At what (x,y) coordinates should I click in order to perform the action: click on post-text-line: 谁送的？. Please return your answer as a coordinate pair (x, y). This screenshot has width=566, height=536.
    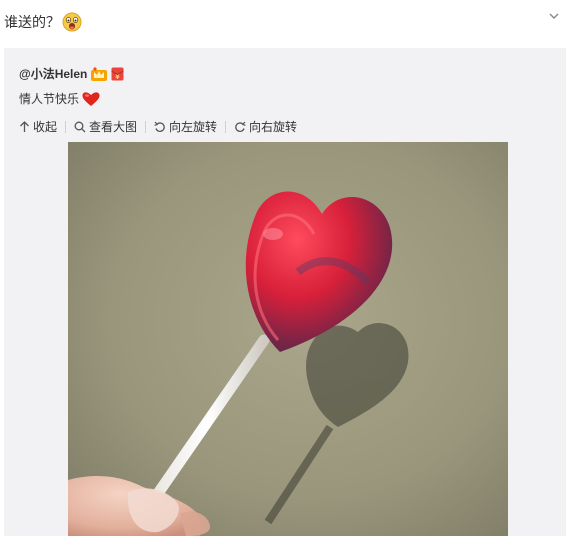
    Looking at the image, I should click on (43, 22).